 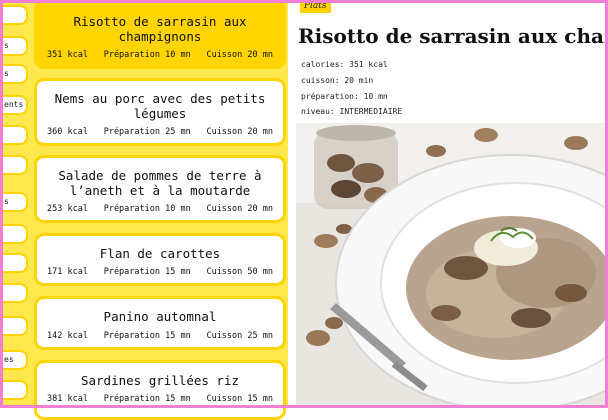 I want to click on sidebar-item: es, so click(x=14, y=360).